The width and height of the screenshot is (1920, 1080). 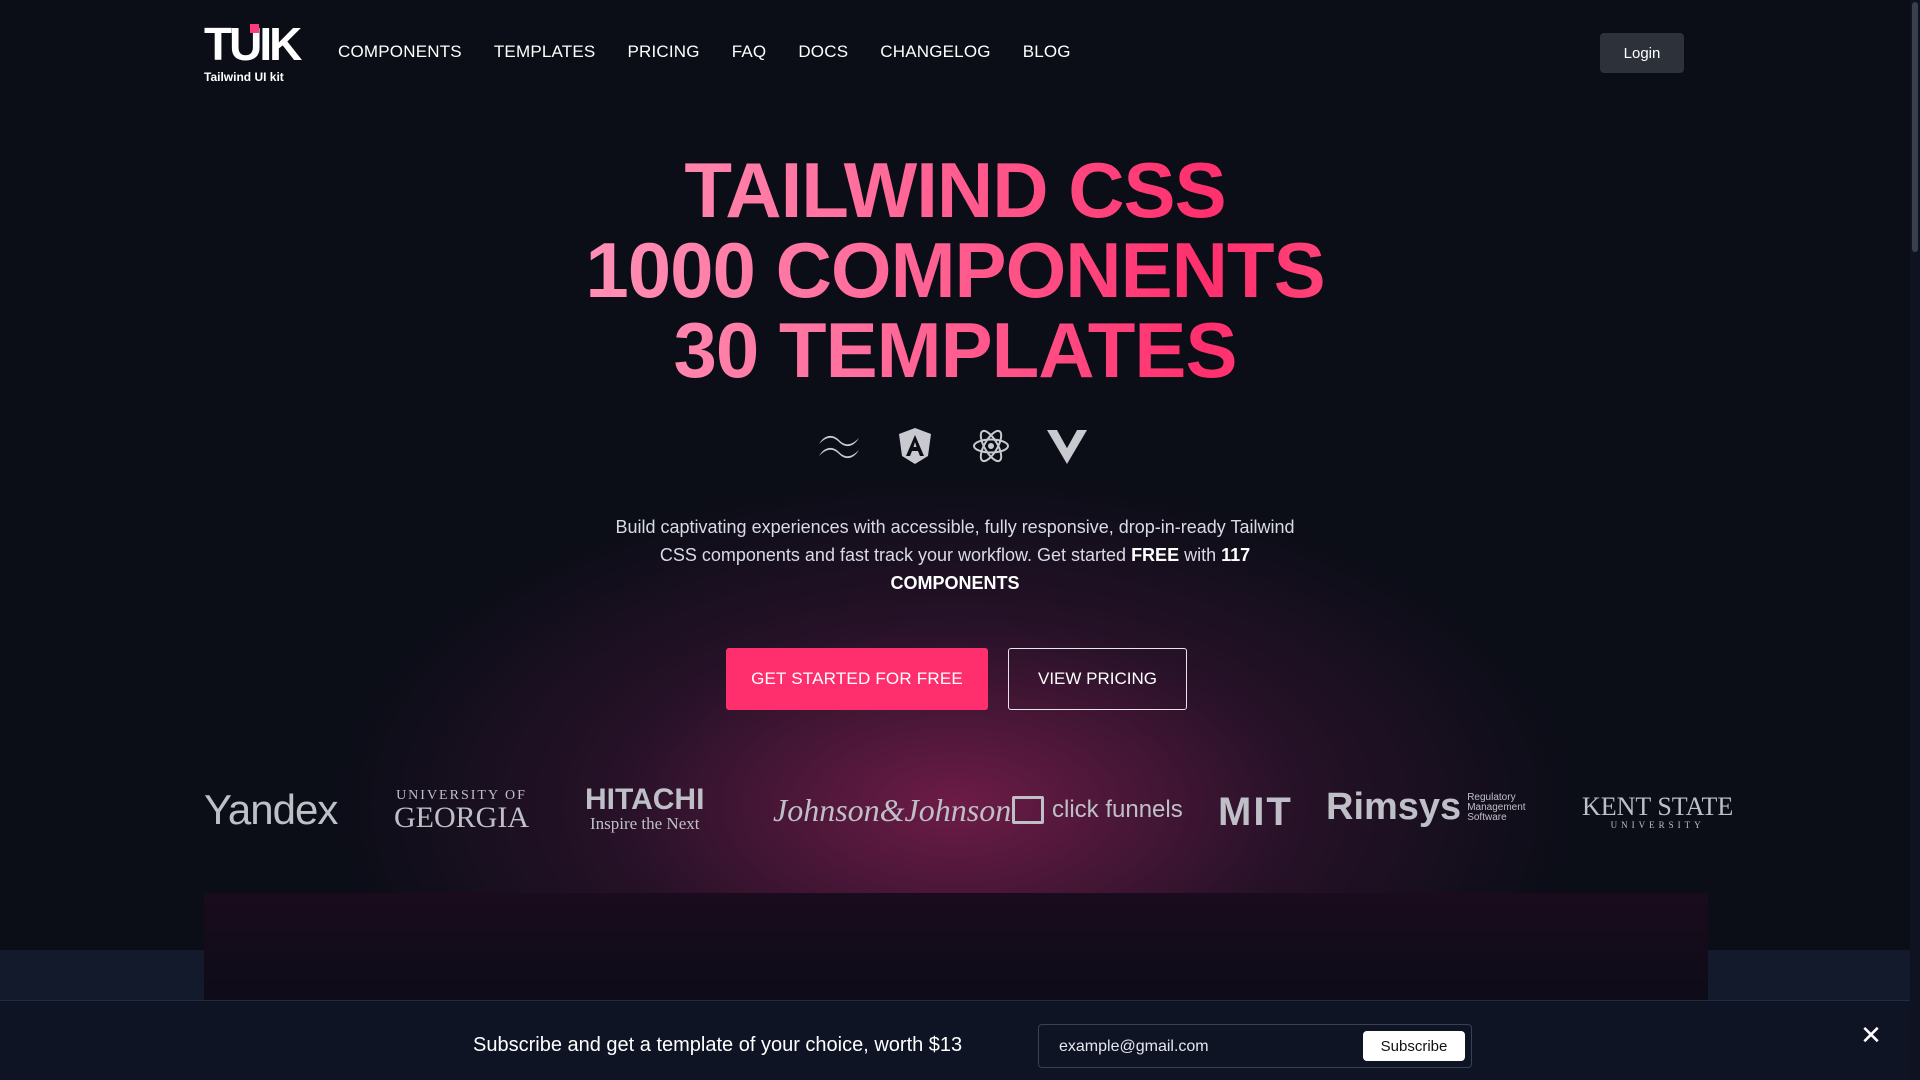 What do you see at coordinates (1658, 806) in the screenshot?
I see `kent-state-logo-name: KENT STATE` at bounding box center [1658, 806].